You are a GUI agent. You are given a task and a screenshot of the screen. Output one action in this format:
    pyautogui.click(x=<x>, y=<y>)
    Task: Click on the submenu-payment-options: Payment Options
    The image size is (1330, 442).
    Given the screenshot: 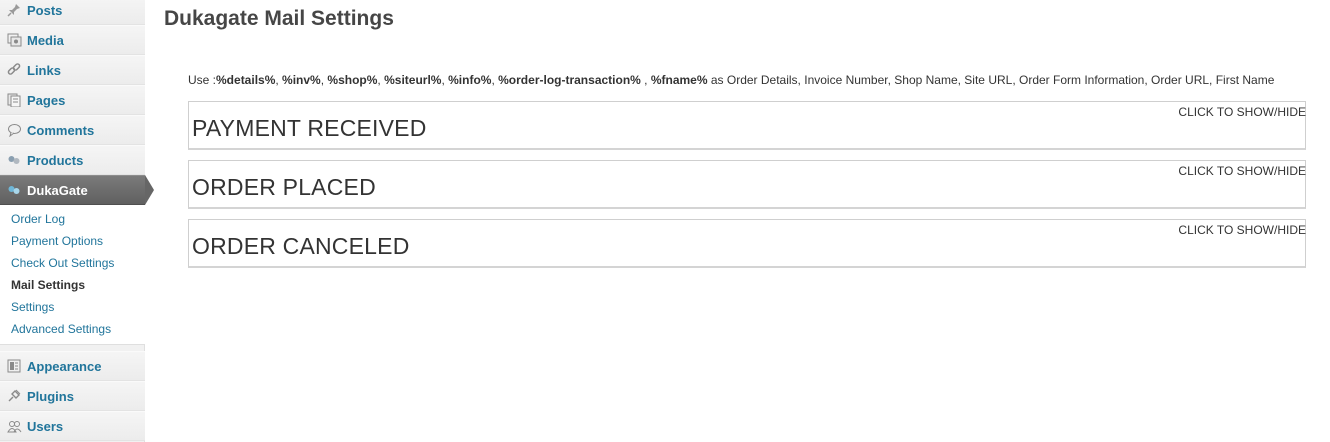 What is the action you would take?
    pyautogui.click(x=57, y=241)
    